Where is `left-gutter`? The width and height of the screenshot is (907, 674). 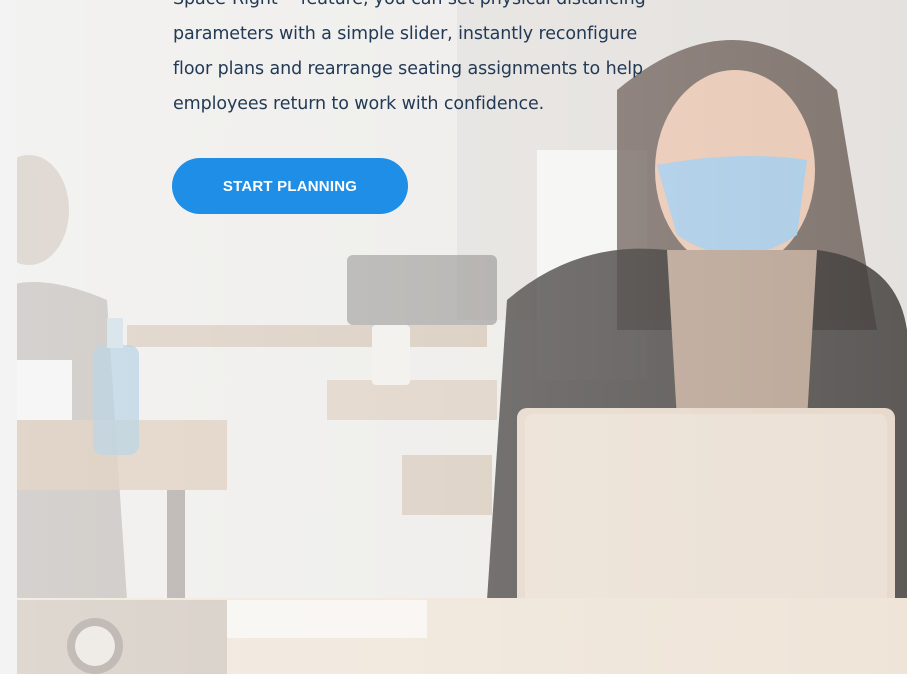 left-gutter is located at coordinates (8, 337).